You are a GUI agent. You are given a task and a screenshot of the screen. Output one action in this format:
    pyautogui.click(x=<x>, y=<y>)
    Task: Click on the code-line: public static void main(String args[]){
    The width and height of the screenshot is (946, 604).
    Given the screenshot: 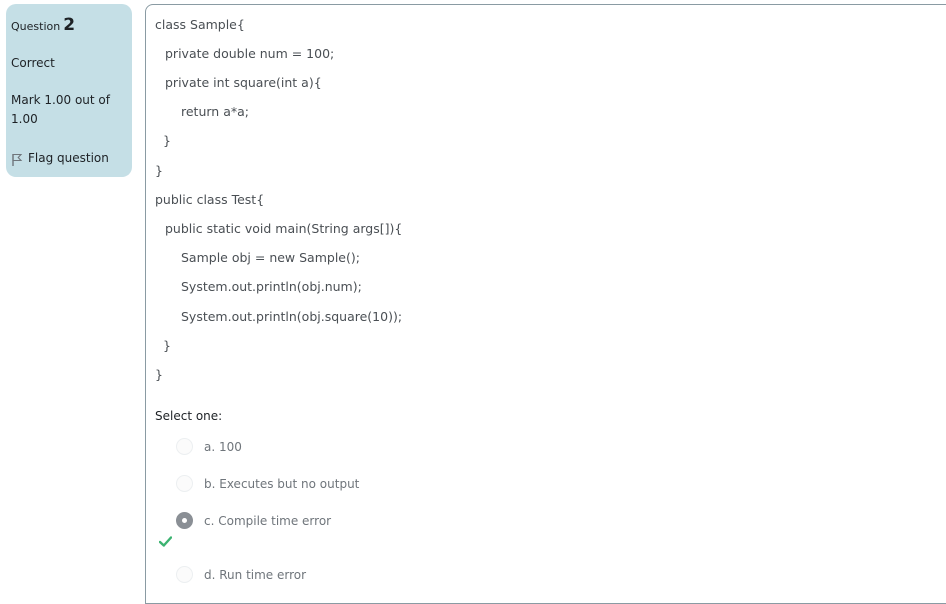 What is the action you would take?
    pyautogui.click(x=284, y=228)
    